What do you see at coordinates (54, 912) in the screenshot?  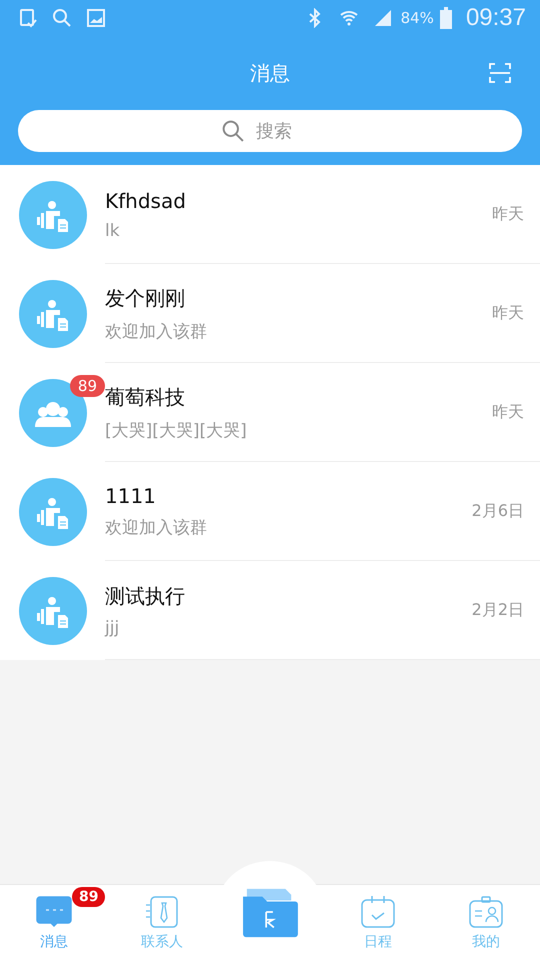 I see `chat-icon` at bounding box center [54, 912].